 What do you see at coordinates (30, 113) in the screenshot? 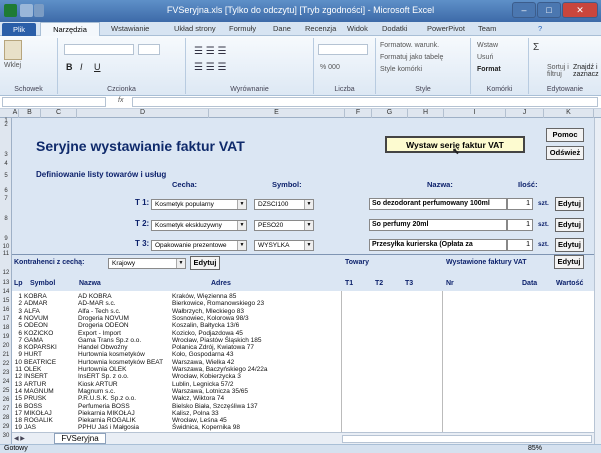
I see `column-header: B` at bounding box center [30, 113].